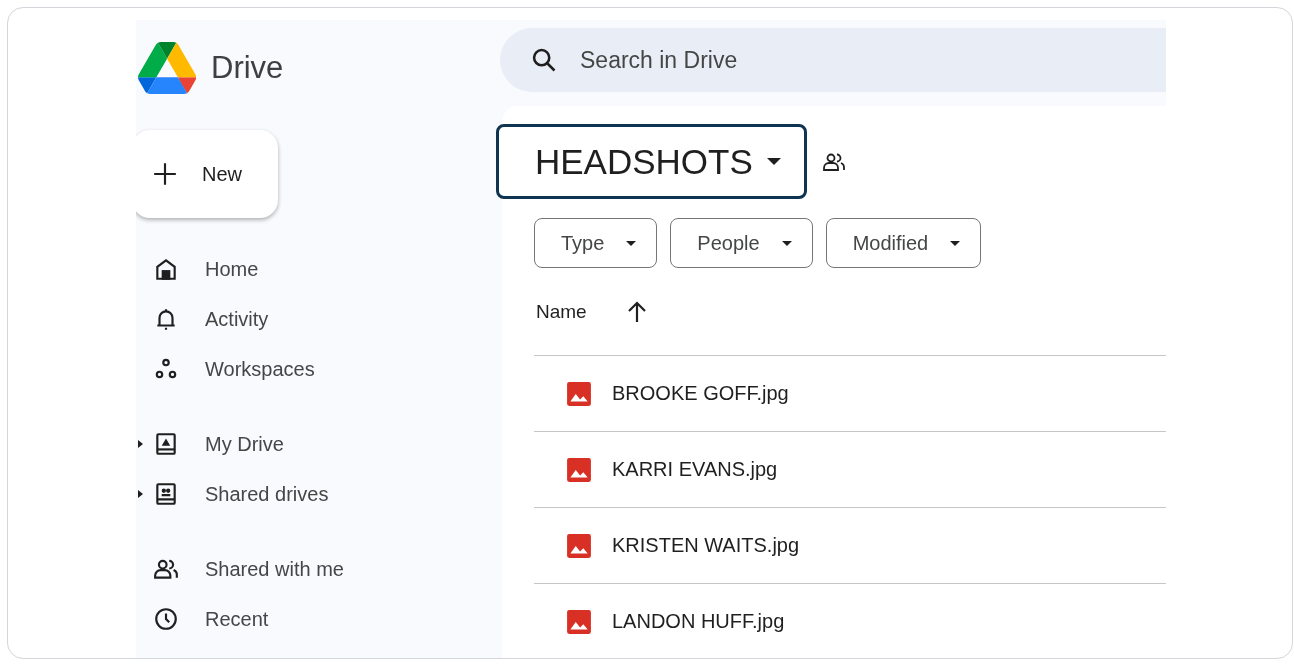 Image resolution: width=1294 pixels, height=665 pixels. Describe the element at coordinates (651, 161) in the screenshot. I see `folder-title-button: HEADSHOTS` at that location.